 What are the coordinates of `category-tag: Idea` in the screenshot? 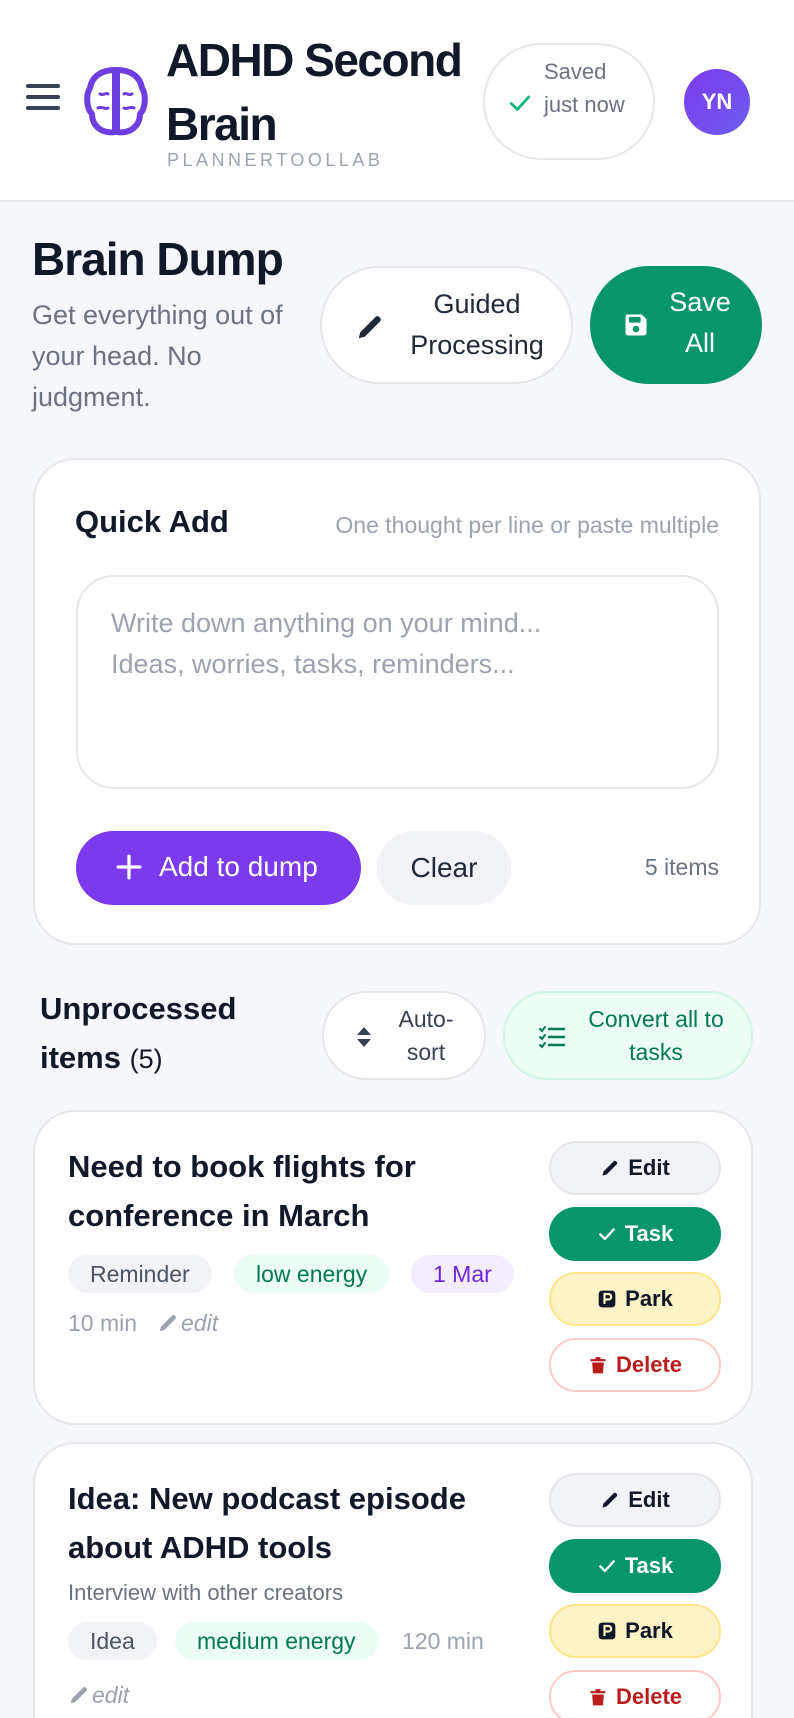 It's located at (112, 1641).